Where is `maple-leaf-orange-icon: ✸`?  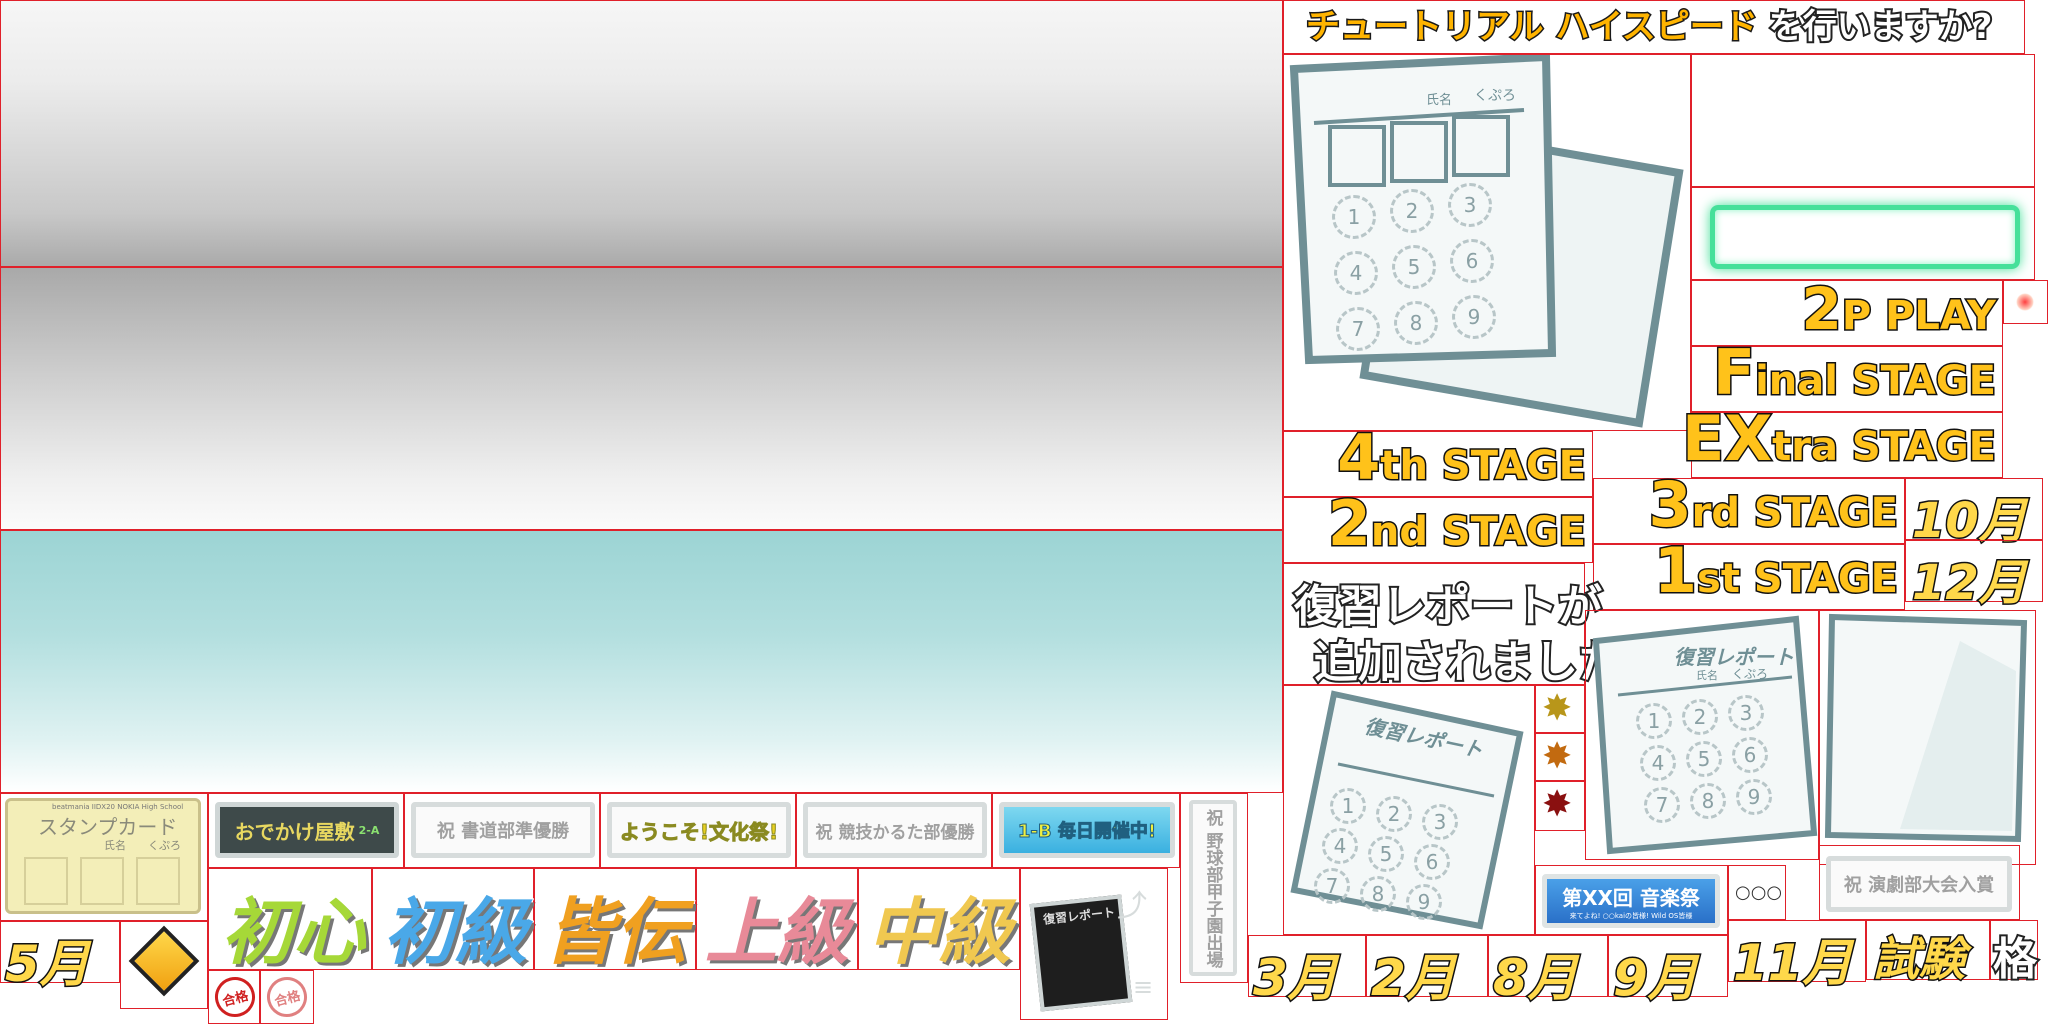
maple-leaf-orange-icon: ✸ is located at coordinates (1557, 756).